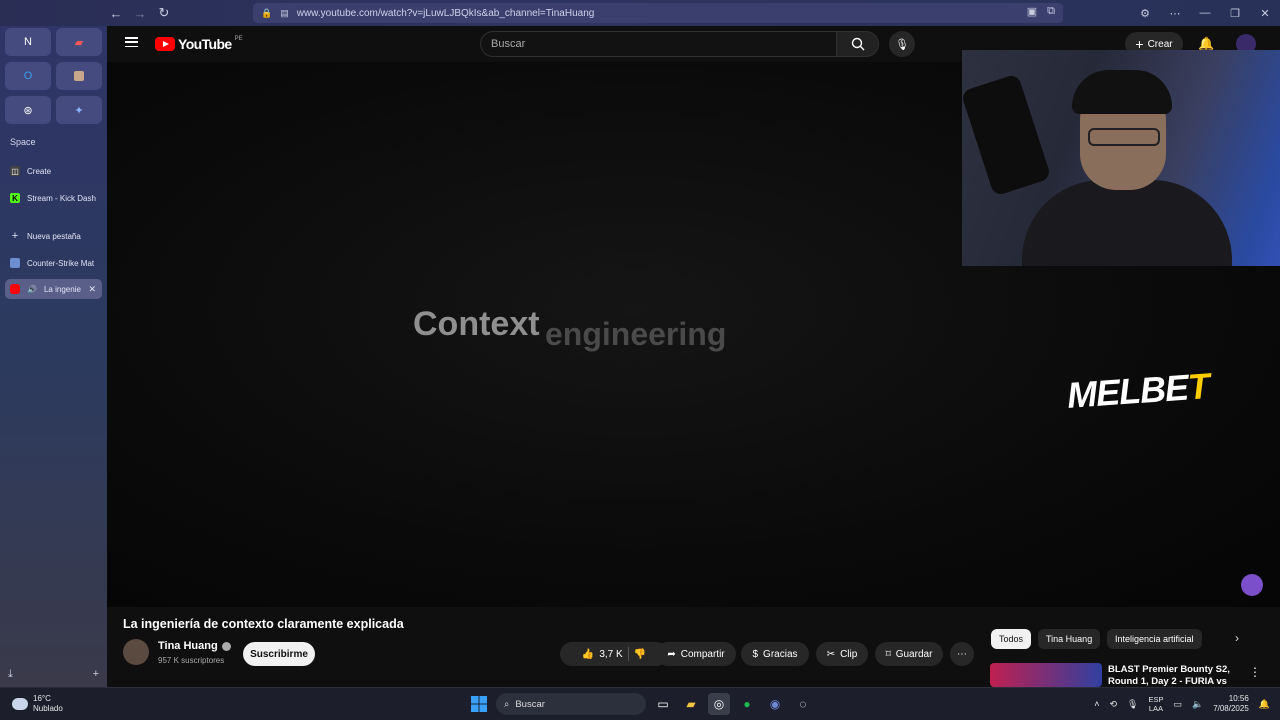 Image resolution: width=1280 pixels, height=720 pixels. Describe the element at coordinates (15, 171) in the screenshot. I see `create-icon: ◫` at that location.